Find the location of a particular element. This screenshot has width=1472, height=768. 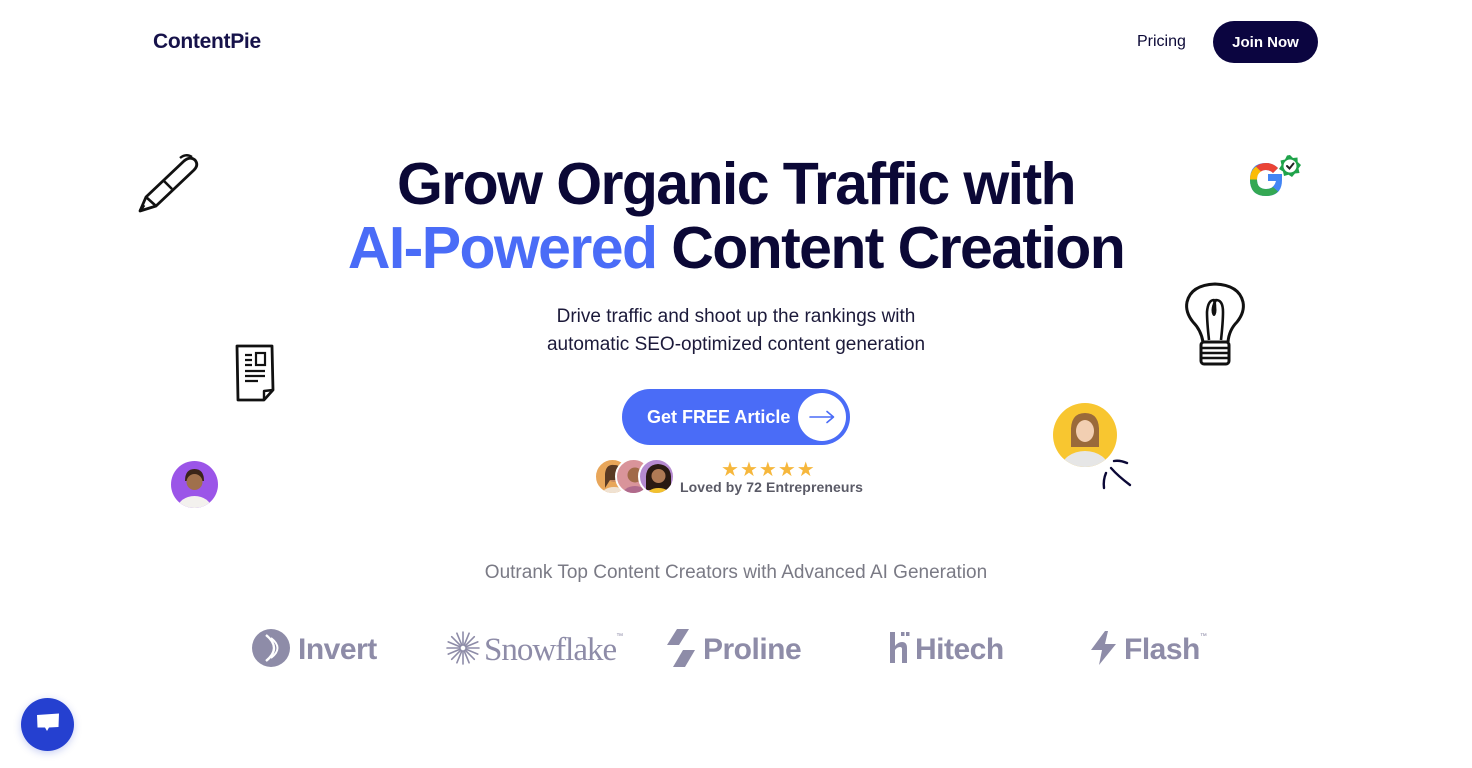

brand-hitech: Hitech is located at coordinates (947, 650).